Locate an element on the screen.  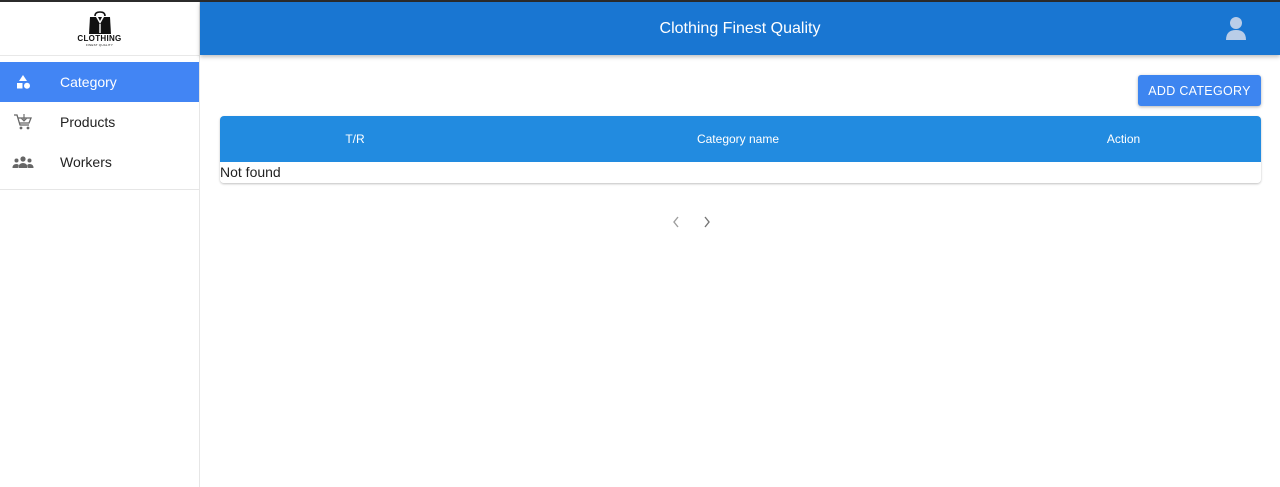
page-title: Clothing Finest Quality is located at coordinates (740, 28).